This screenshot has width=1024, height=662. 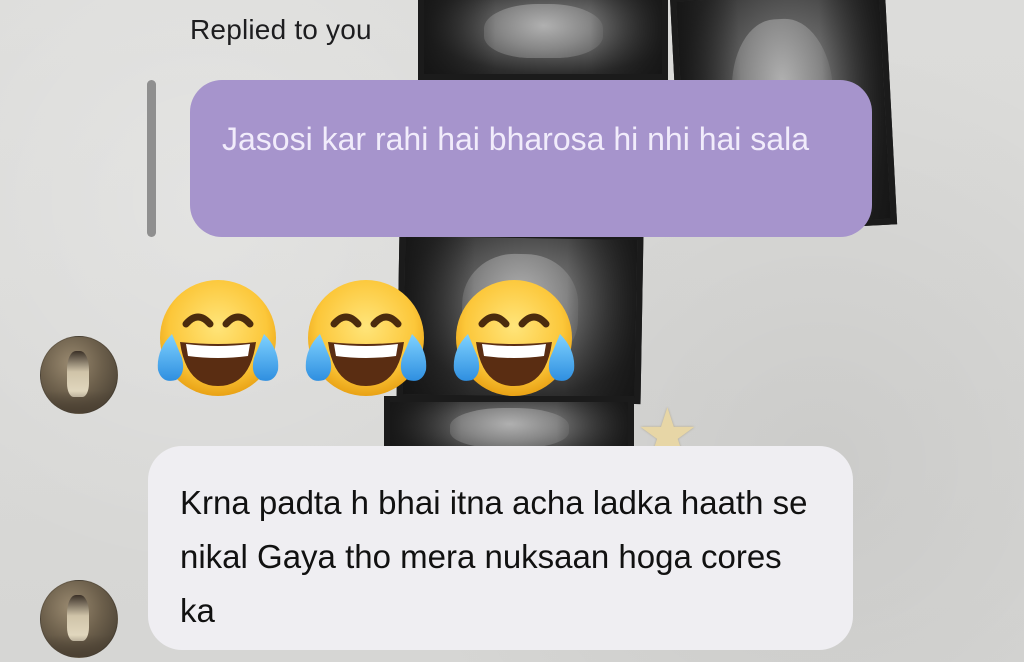 I want to click on wallpaper-photo, so click(x=543, y=40).